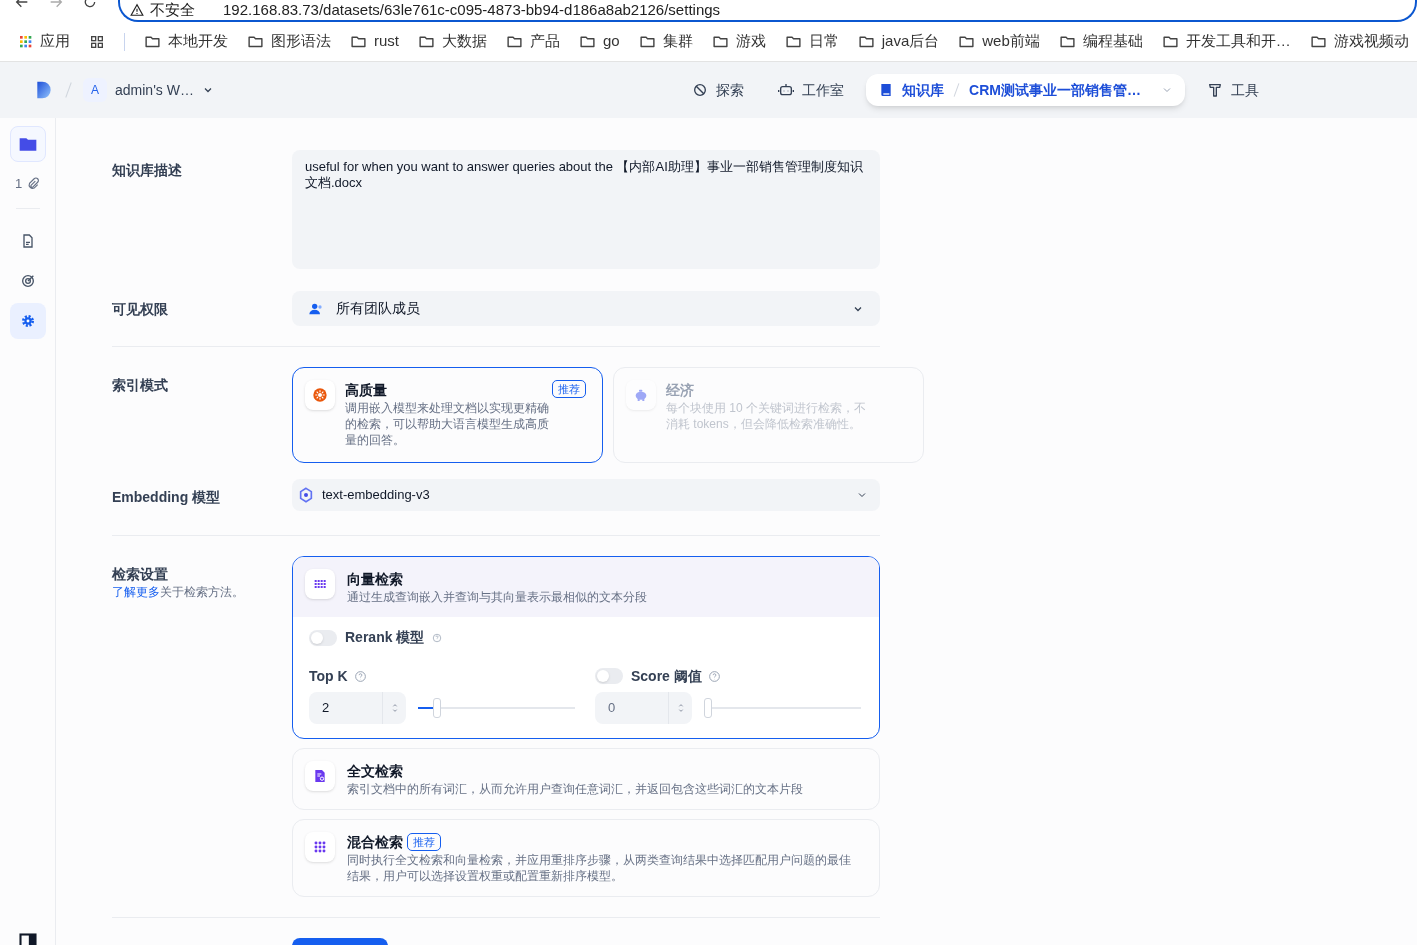 Image resolution: width=1417 pixels, height=945 pixels. What do you see at coordinates (136, 592) in the screenshot?
I see `learn-more-link: 了解更多` at bounding box center [136, 592].